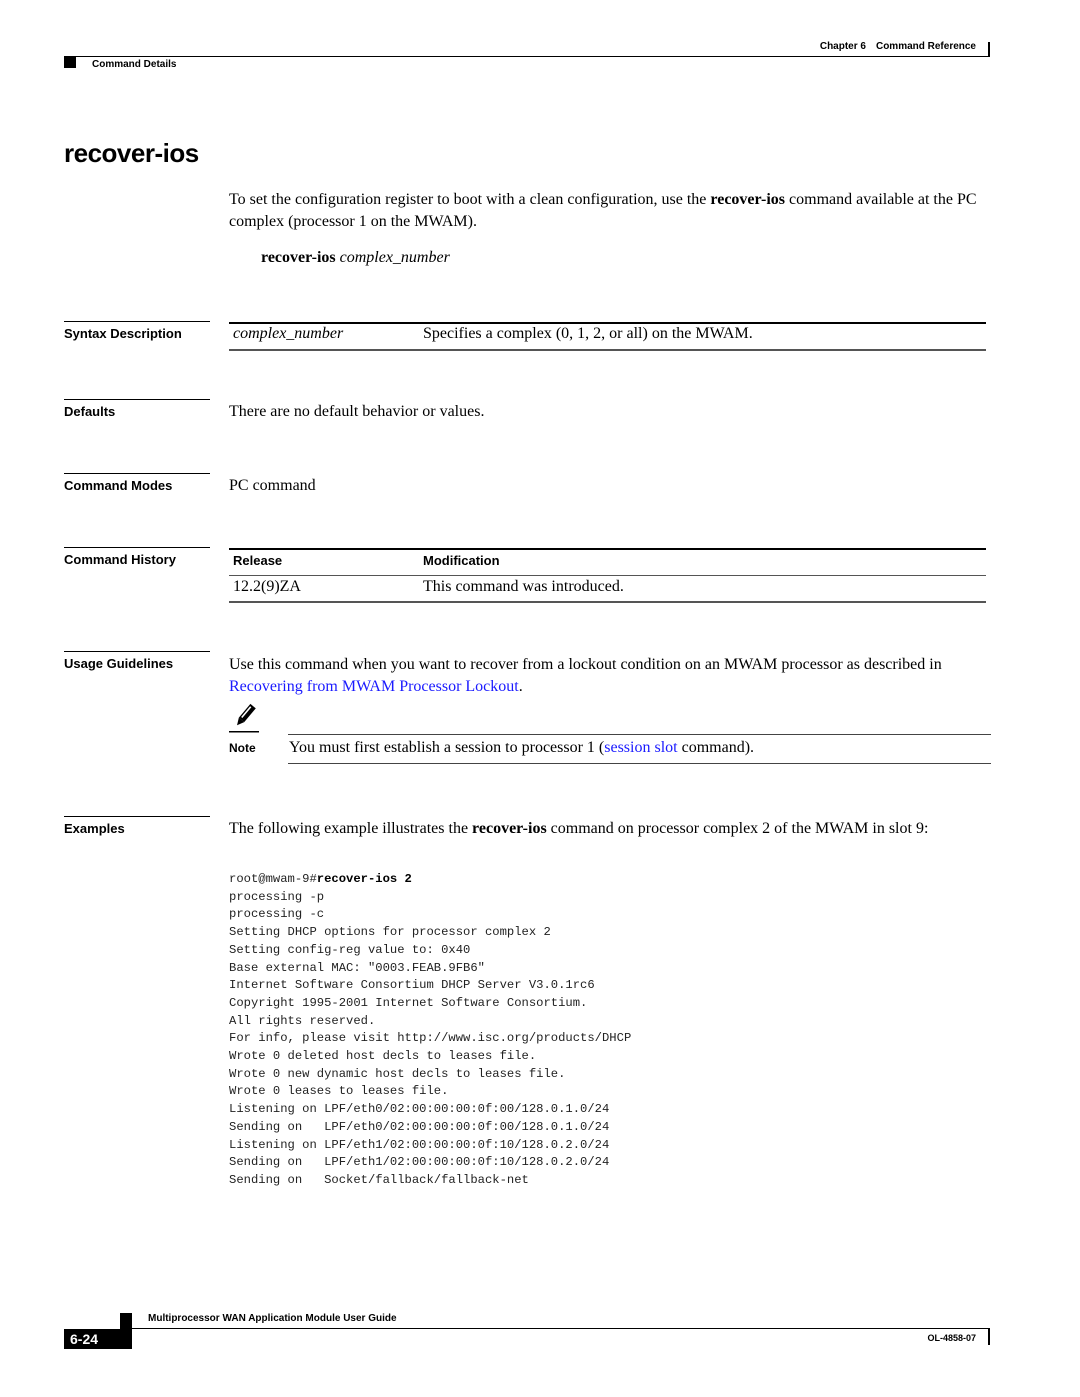 The image size is (1080, 1397). What do you see at coordinates (137, 331) in the screenshot?
I see `section-label-syntax-description: Syntax Description` at bounding box center [137, 331].